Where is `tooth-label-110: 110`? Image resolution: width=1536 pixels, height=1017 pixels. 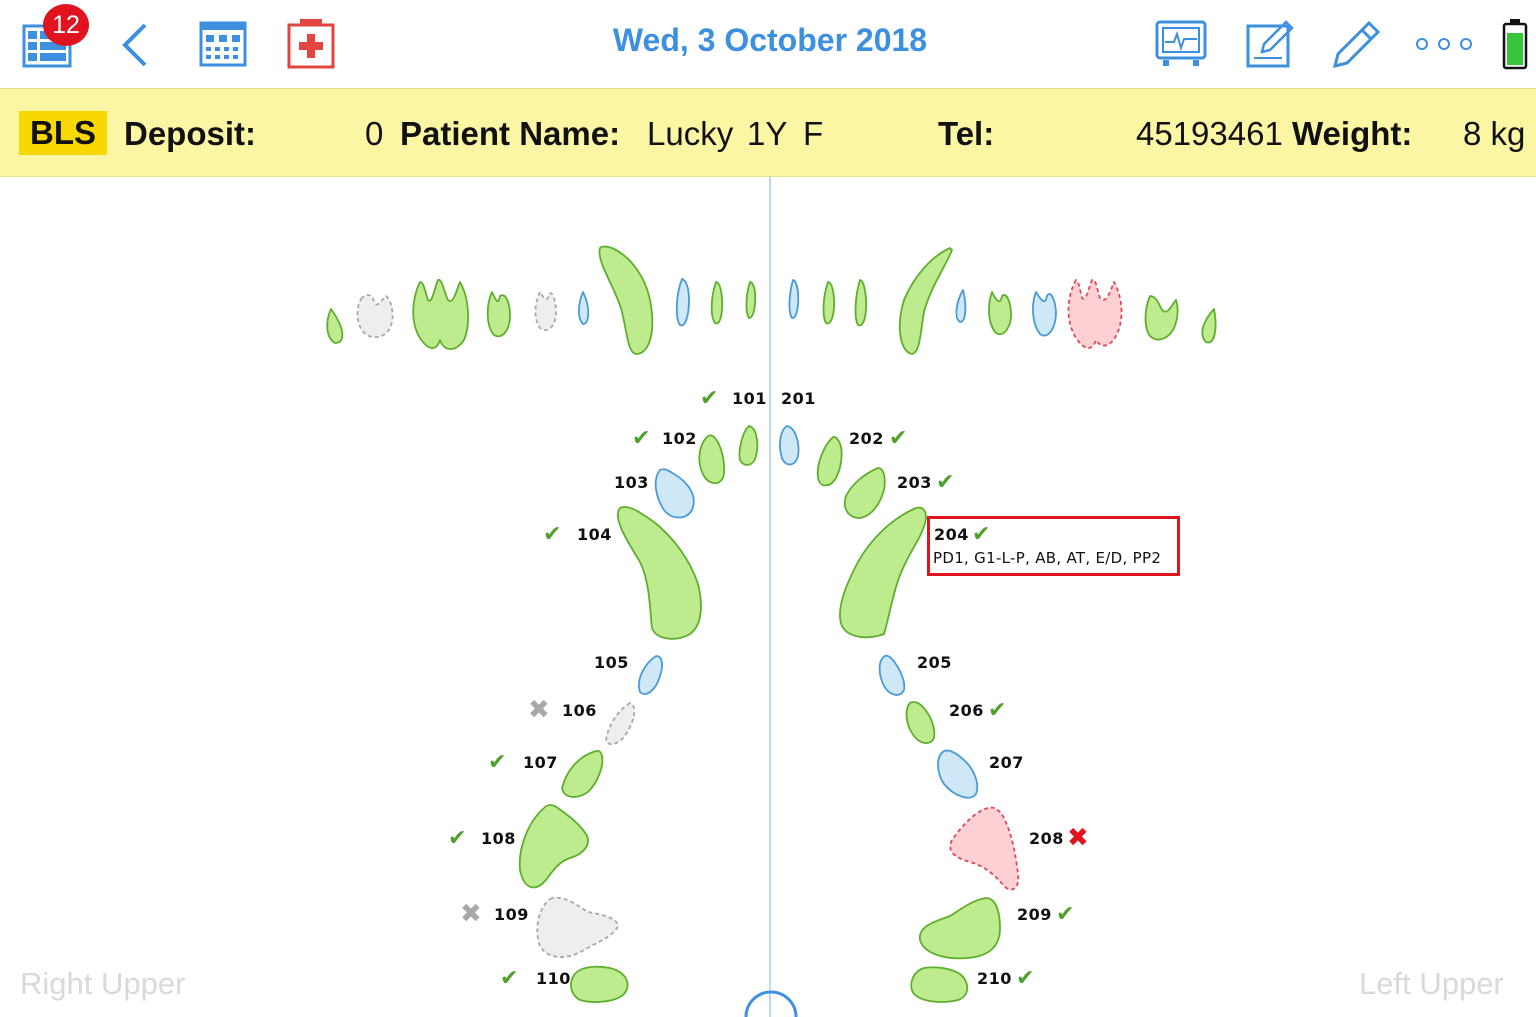
tooth-label-110: 110 is located at coordinates (553, 978).